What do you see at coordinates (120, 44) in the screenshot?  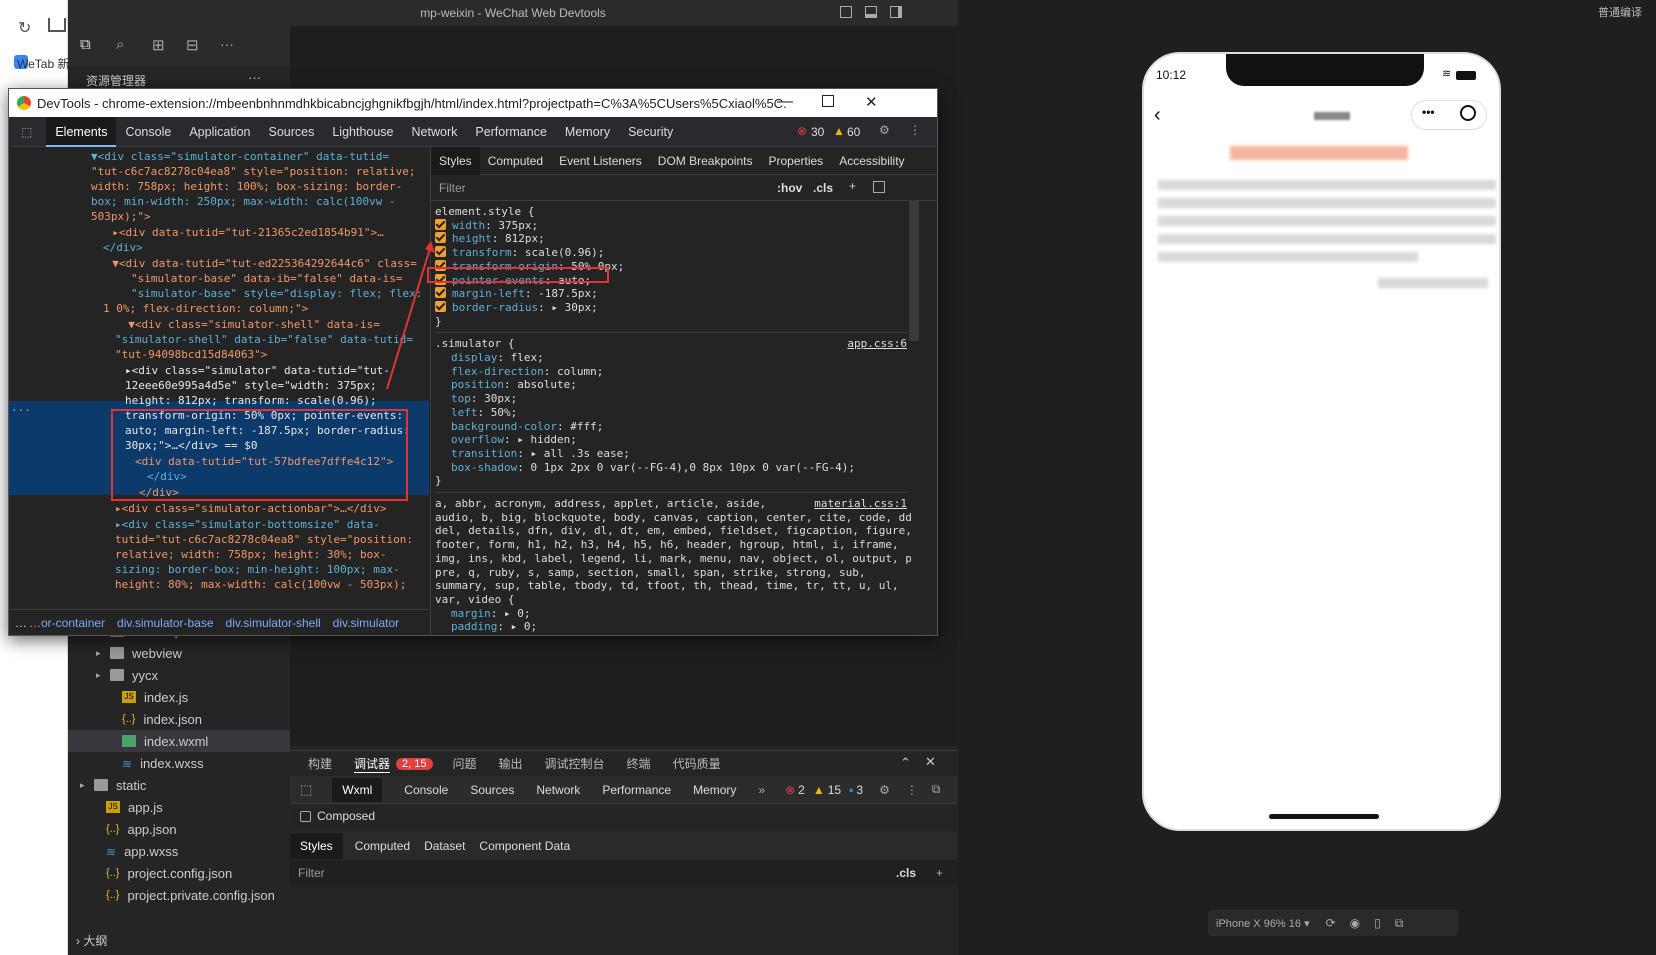 I see `search-icon: ⌕` at bounding box center [120, 44].